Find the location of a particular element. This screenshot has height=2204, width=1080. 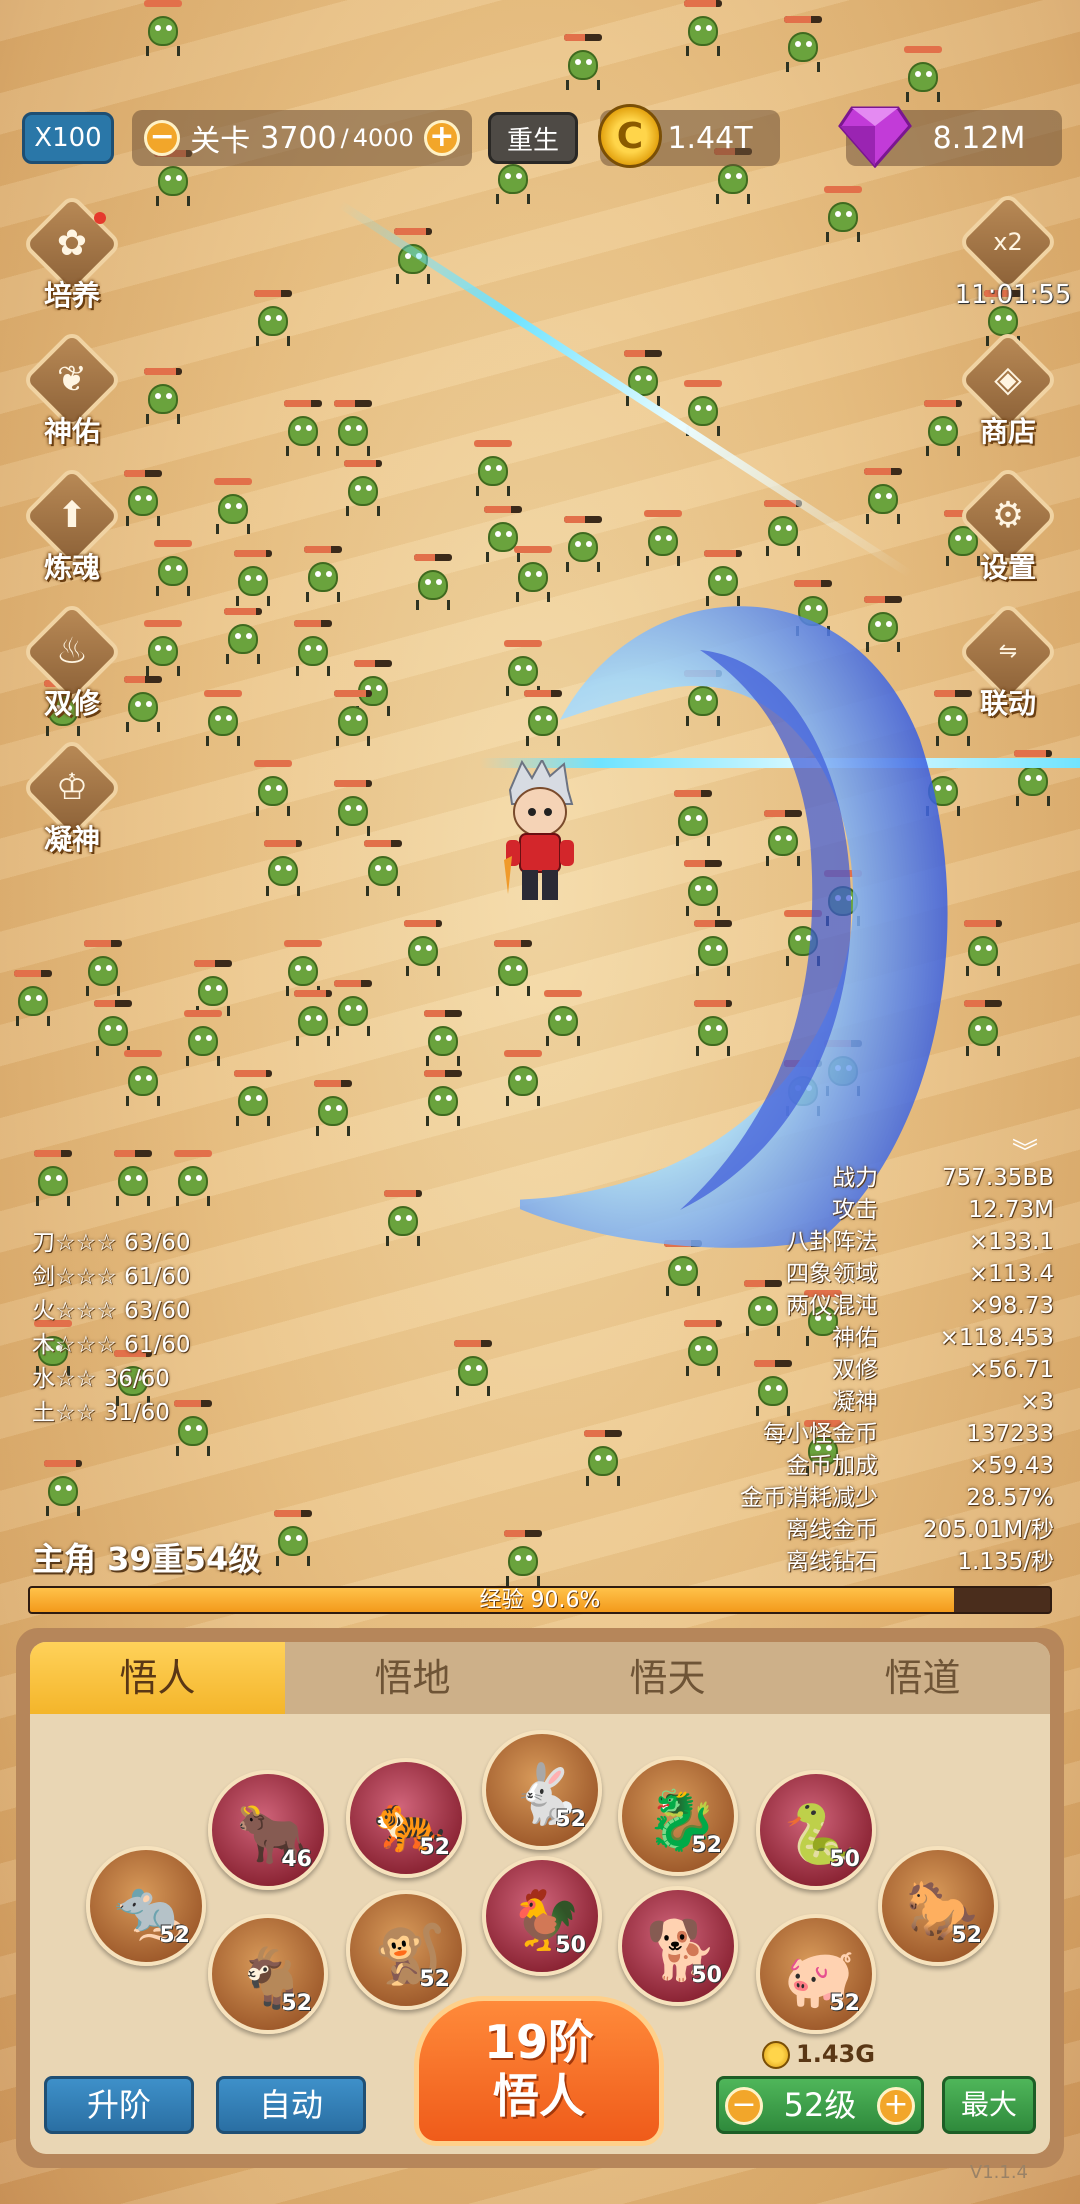

zodiac-rat-button: 🐀 52 is located at coordinates (146, 1906).